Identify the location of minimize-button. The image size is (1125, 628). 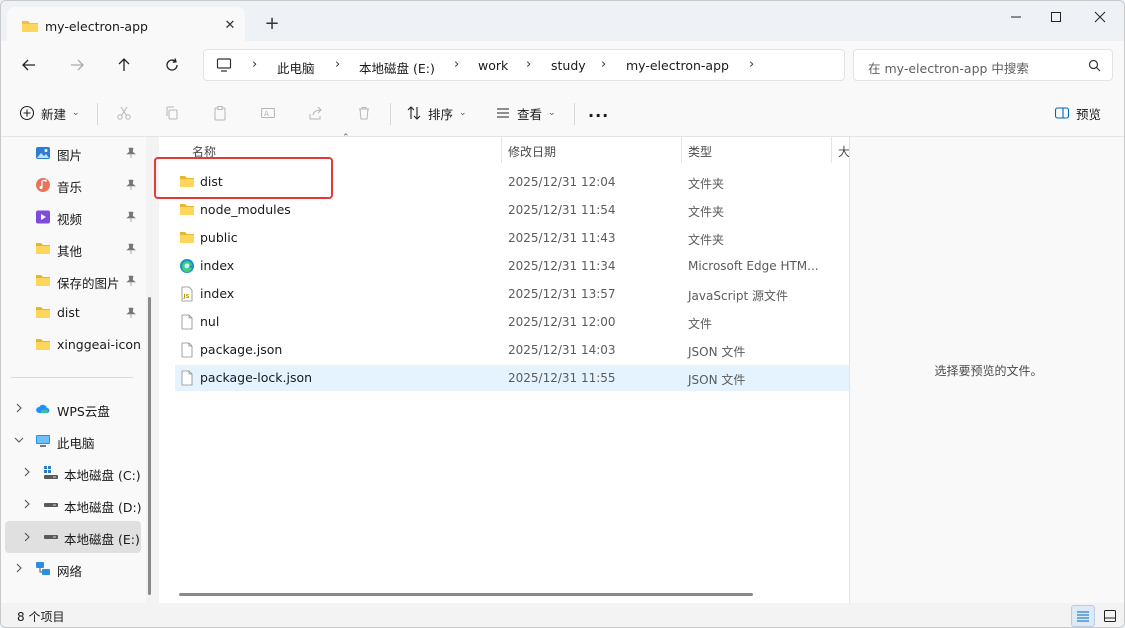
(1016, 17).